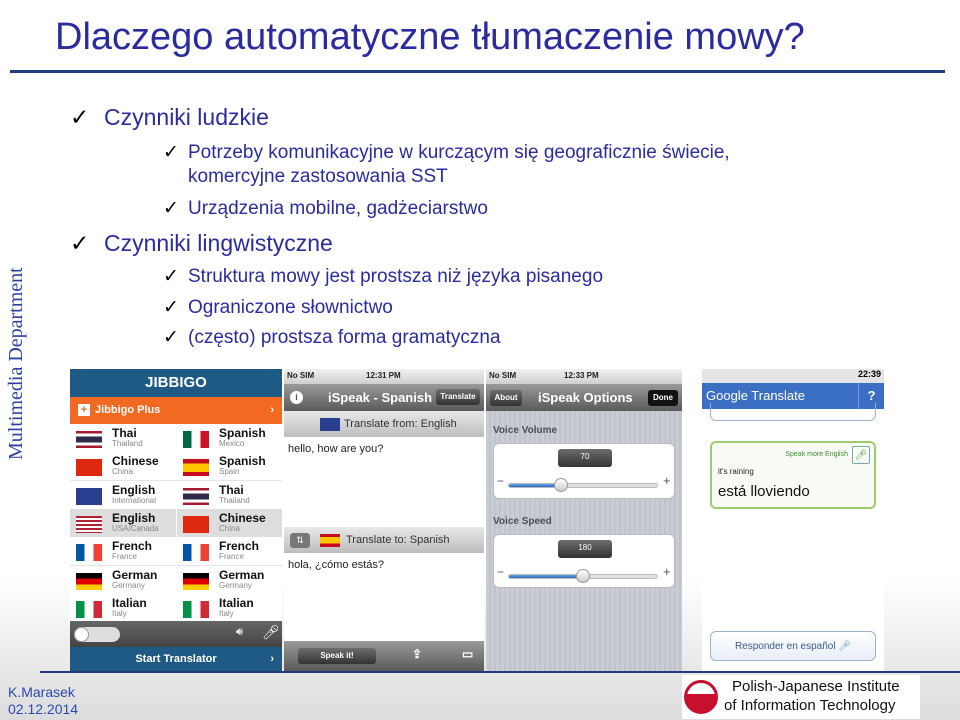 This screenshot has width=960, height=720. What do you see at coordinates (296, 397) in the screenshot?
I see `info-icon: i` at bounding box center [296, 397].